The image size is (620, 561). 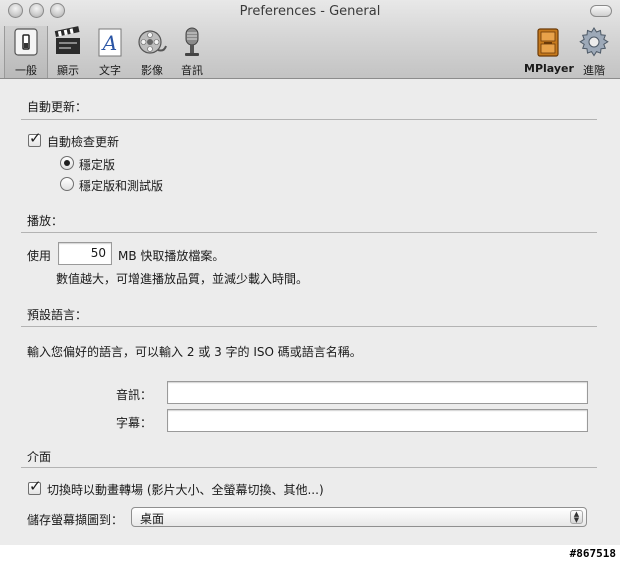 What do you see at coordinates (134, 423) in the screenshot?
I see `subtitle-language-label: 字幕：` at bounding box center [134, 423].